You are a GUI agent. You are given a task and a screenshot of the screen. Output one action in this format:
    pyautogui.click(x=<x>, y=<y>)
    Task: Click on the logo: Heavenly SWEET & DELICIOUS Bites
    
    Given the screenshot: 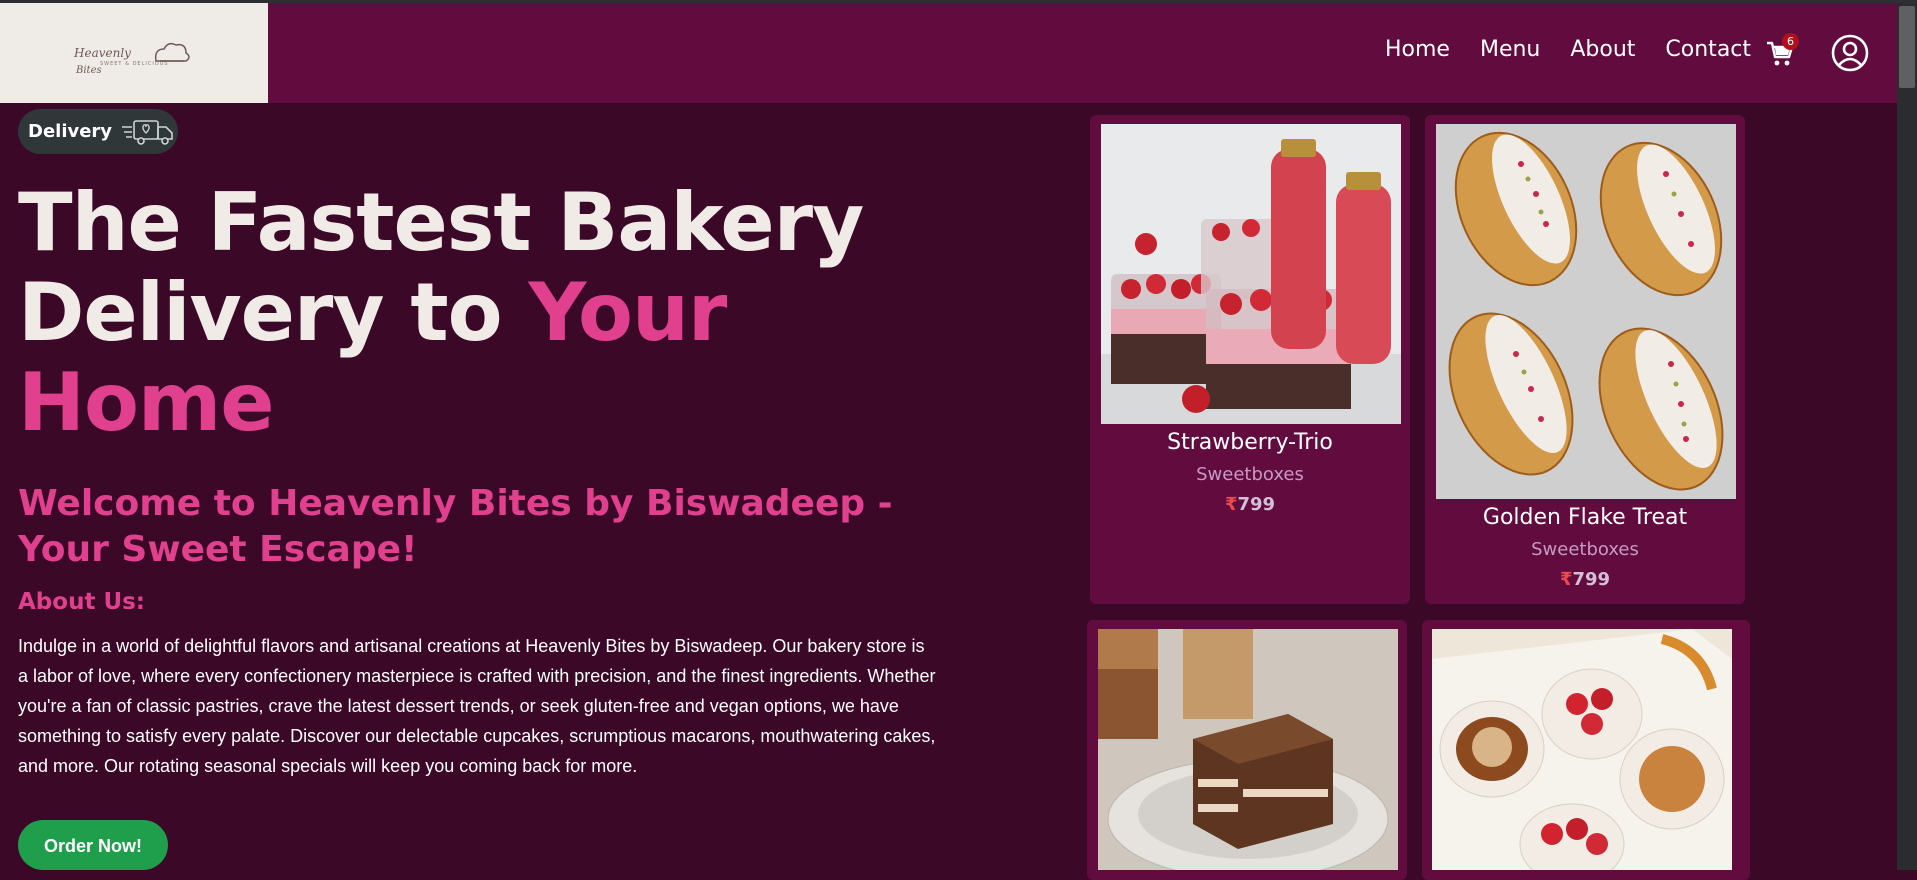 What is the action you would take?
    pyautogui.click(x=134, y=53)
    